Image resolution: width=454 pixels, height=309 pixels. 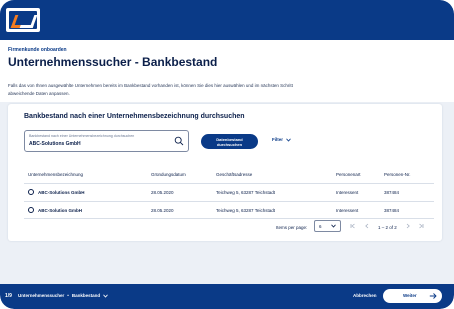 What do you see at coordinates (278, 139) in the screenshot?
I see `filter-label: Filter` at bounding box center [278, 139].